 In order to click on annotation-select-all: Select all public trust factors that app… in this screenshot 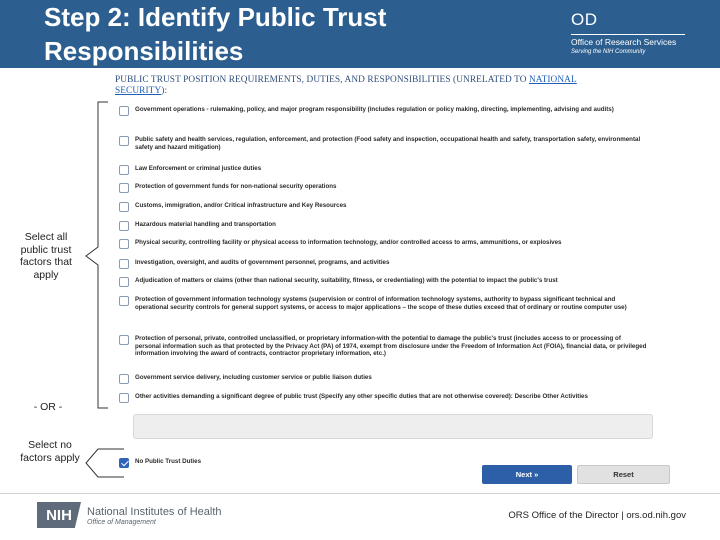, I will do `click(46, 256)`.